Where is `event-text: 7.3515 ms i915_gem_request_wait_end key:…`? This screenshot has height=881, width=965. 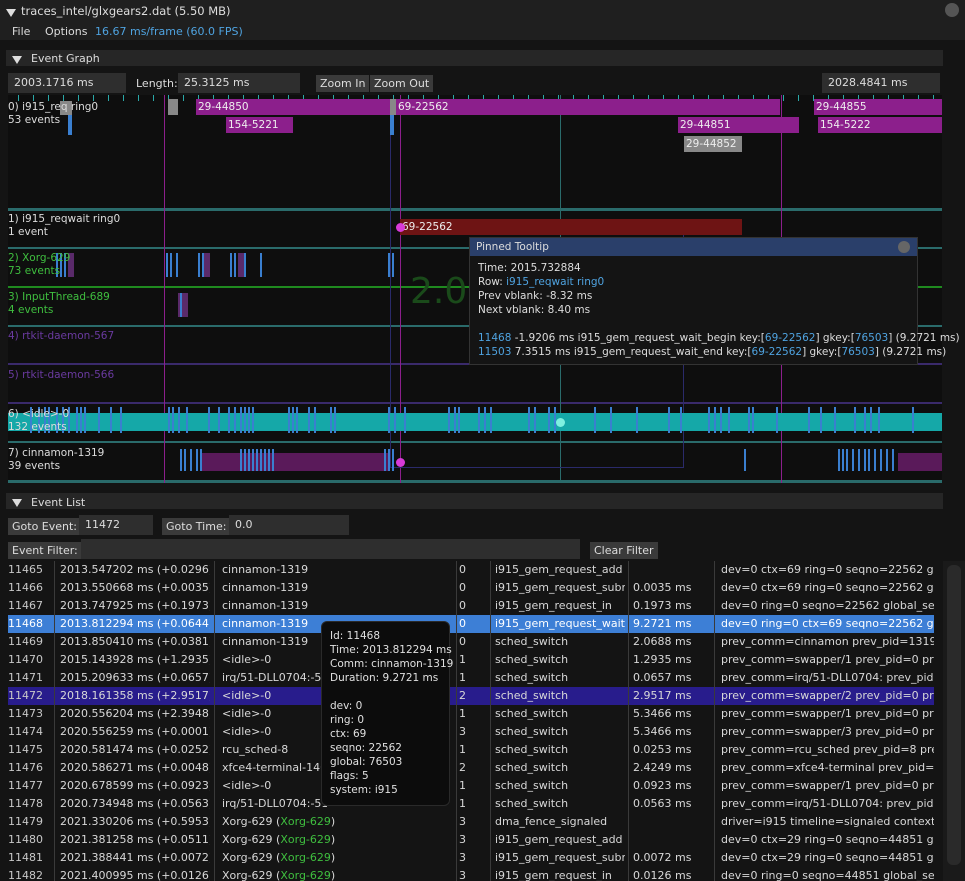
event-text: 7.3515 ms i915_gem_request_wait_end key:… is located at coordinates (631, 352).